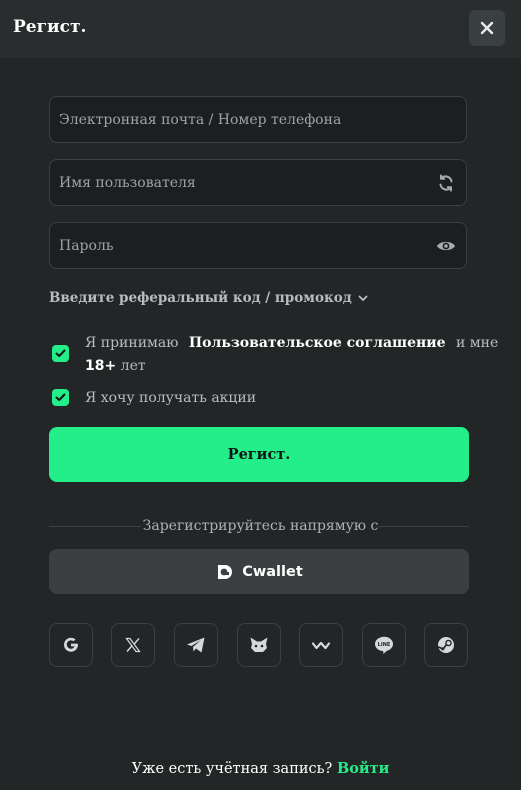  I want to click on promo-text: Я хочу получать акции, so click(171, 398).